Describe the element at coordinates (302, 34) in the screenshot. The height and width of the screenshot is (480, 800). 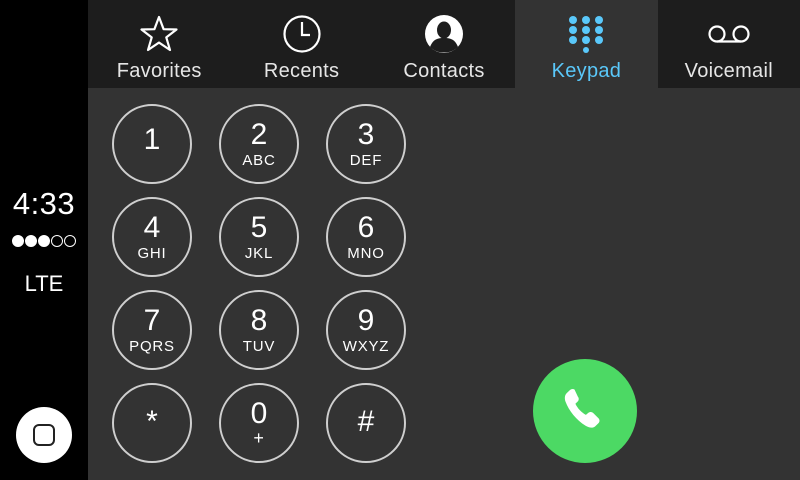
I see `clock-icon` at that location.